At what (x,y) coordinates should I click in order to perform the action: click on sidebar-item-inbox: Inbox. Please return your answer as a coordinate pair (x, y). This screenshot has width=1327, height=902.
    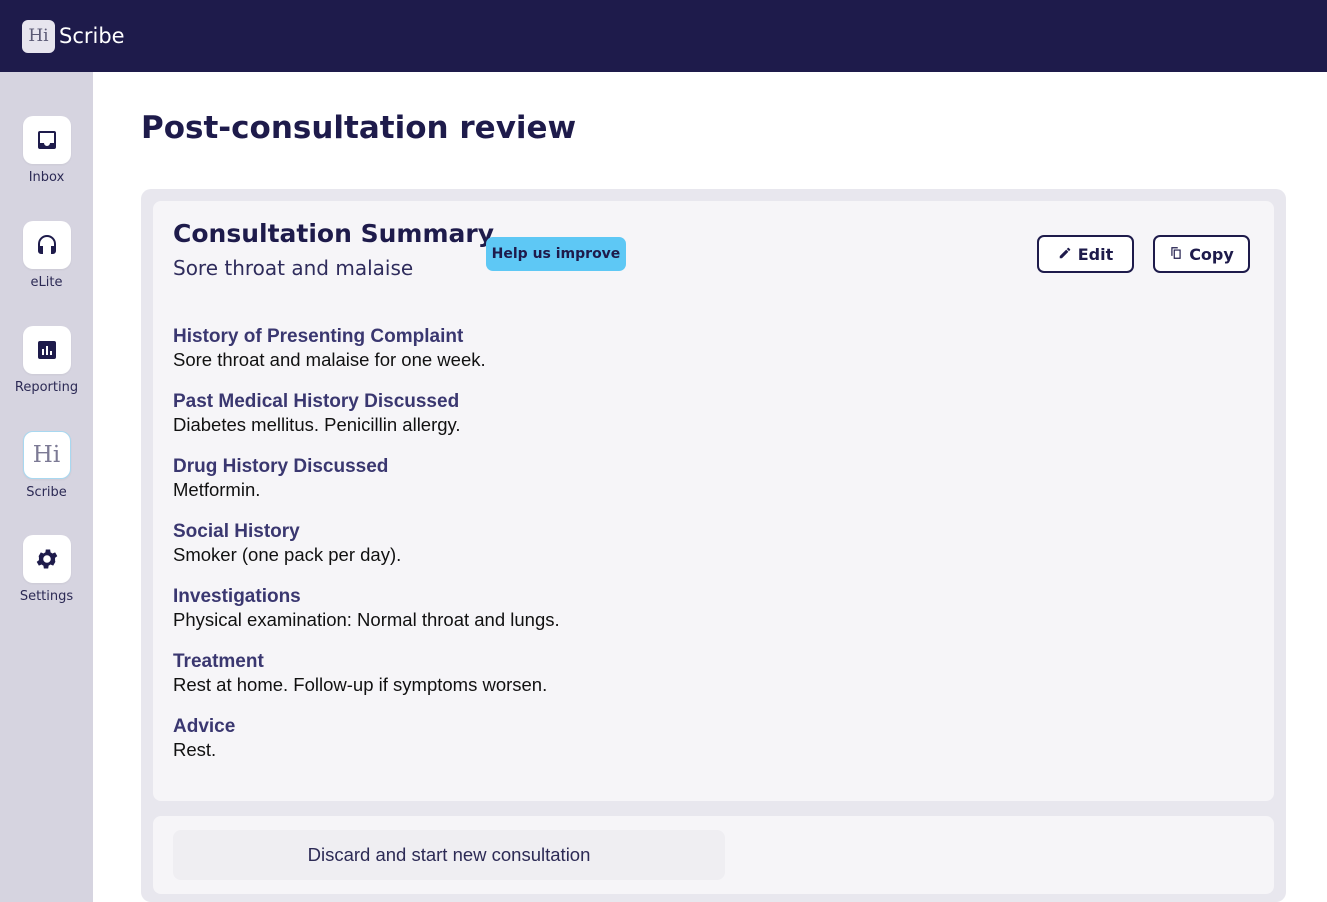
    Looking at the image, I should click on (46, 150).